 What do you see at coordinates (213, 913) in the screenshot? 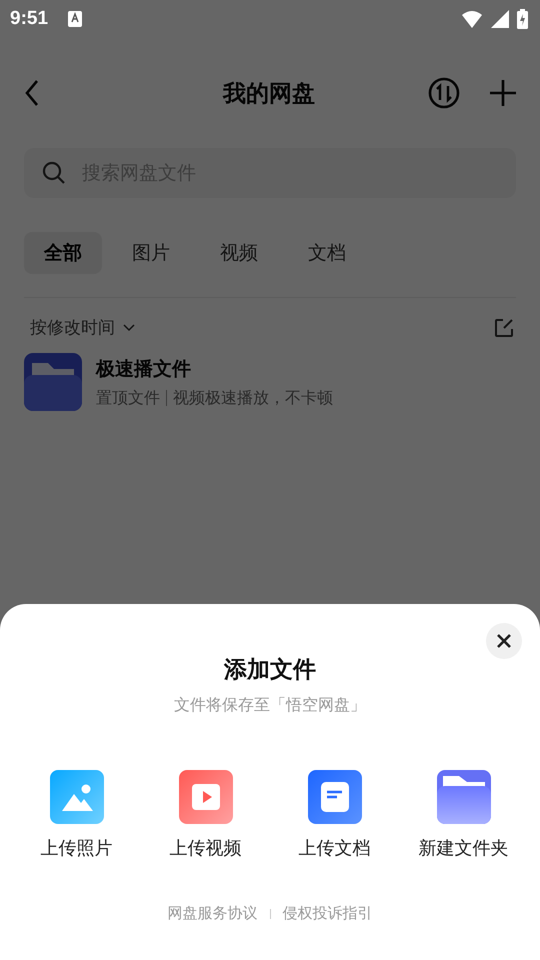
I see `footer-link: 网盘服务协议` at bounding box center [213, 913].